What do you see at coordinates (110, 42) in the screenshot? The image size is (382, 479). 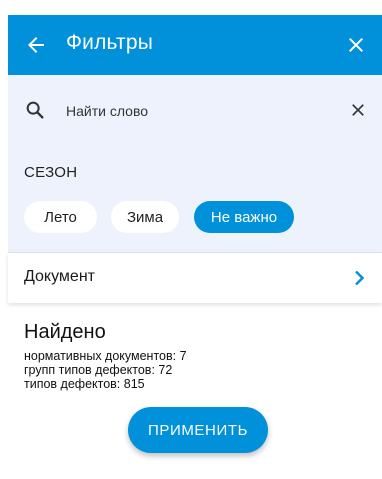 I see `page-title: Фильтры` at bounding box center [110, 42].